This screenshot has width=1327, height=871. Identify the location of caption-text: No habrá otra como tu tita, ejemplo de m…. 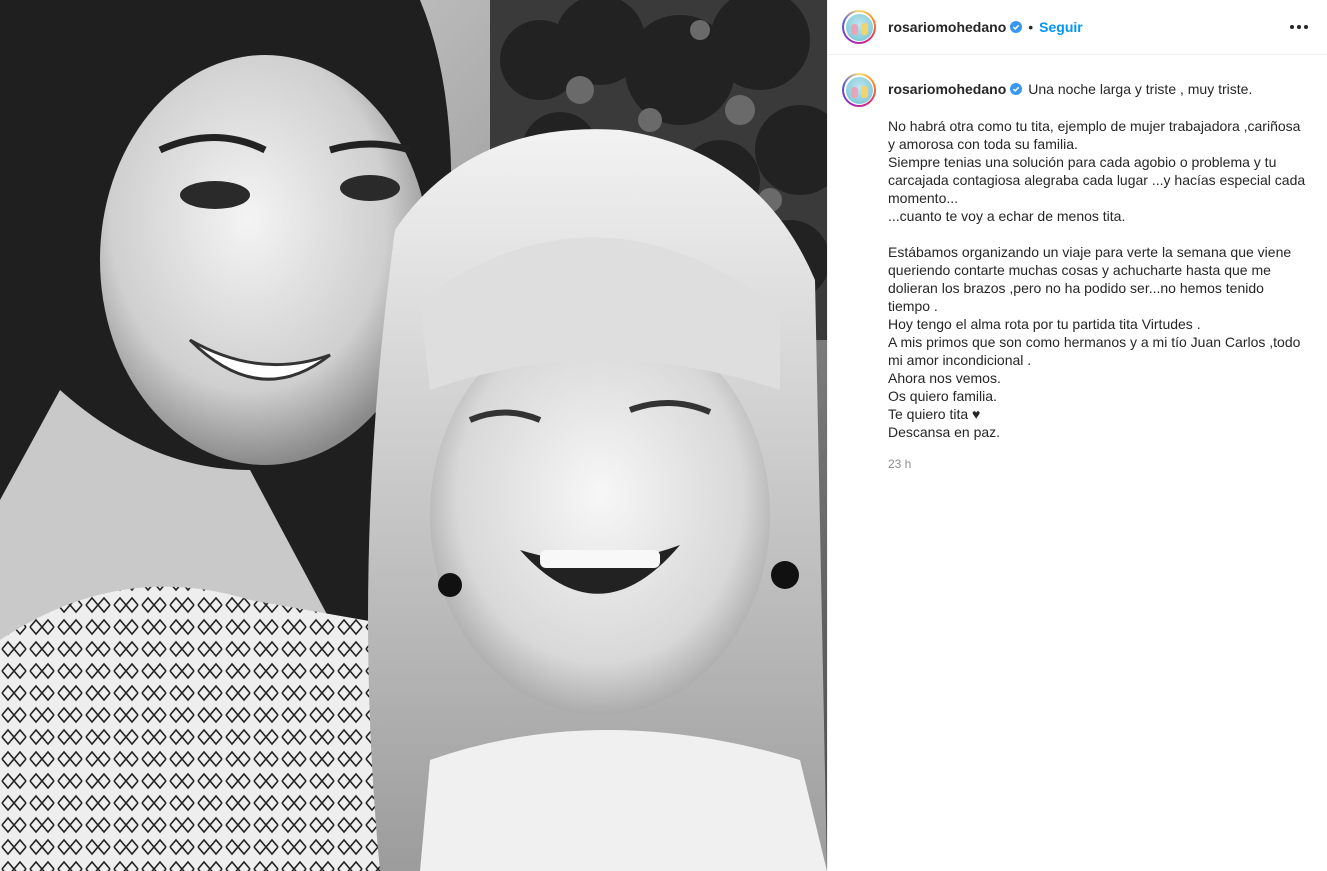
(1098, 279).